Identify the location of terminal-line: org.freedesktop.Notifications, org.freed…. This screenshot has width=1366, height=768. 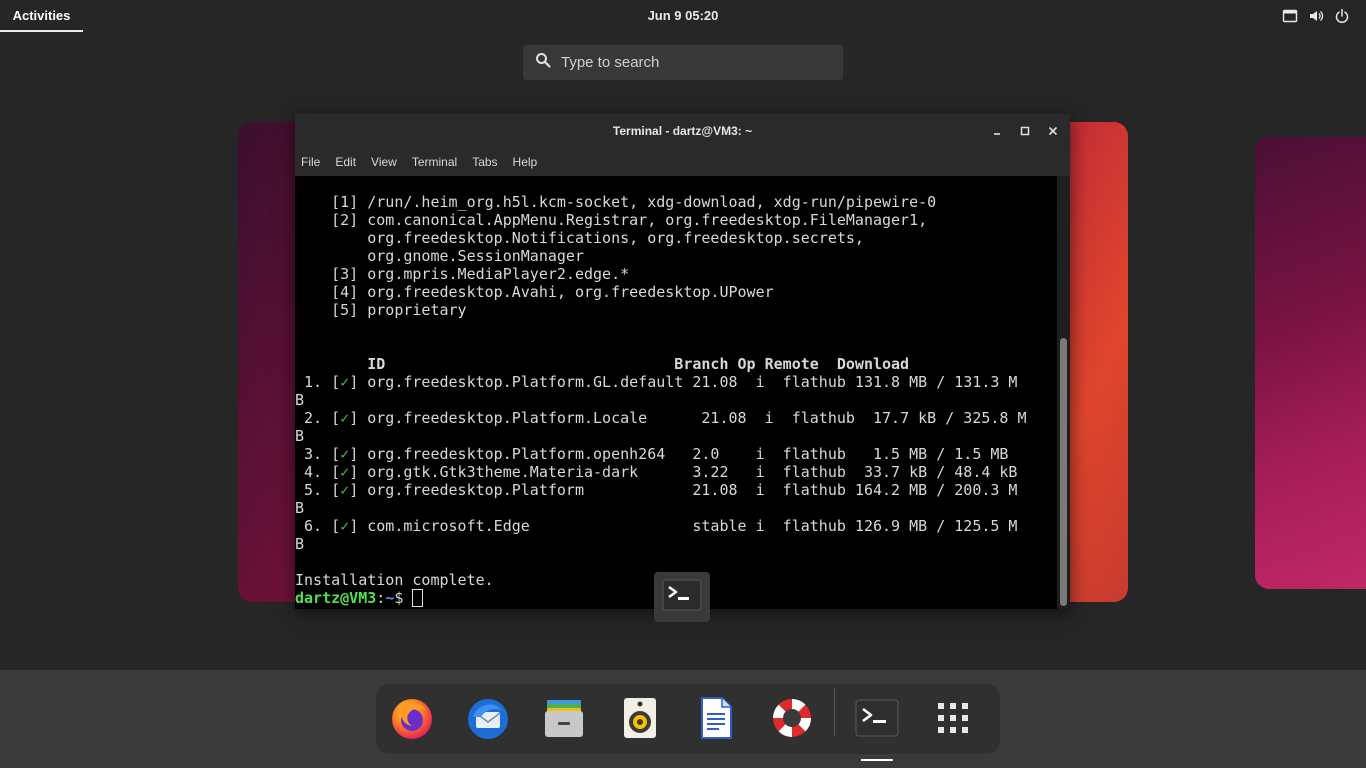
(579, 238).